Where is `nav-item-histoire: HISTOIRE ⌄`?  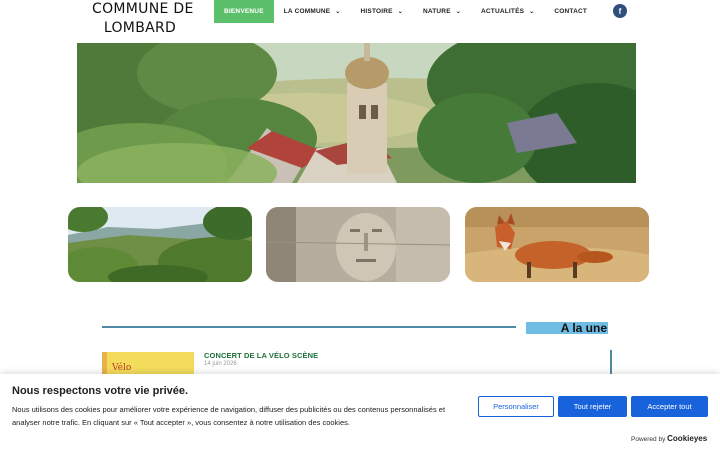 nav-item-histoire: HISTOIRE ⌄ is located at coordinates (382, 11).